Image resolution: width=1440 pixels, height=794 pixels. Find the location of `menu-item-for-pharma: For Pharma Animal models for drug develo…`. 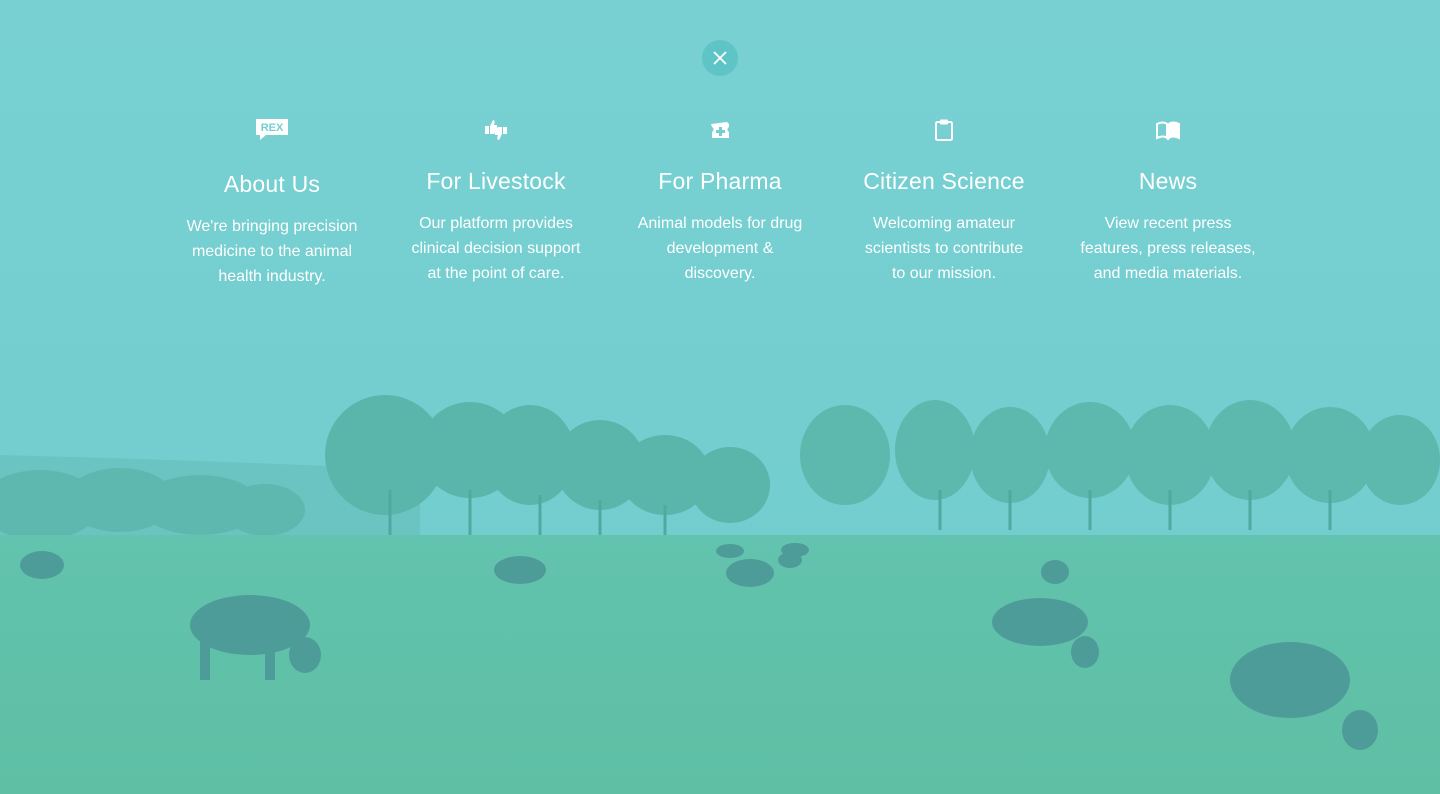

menu-item-for-pharma: For Pharma Animal models for drug develo… is located at coordinates (720, 199).